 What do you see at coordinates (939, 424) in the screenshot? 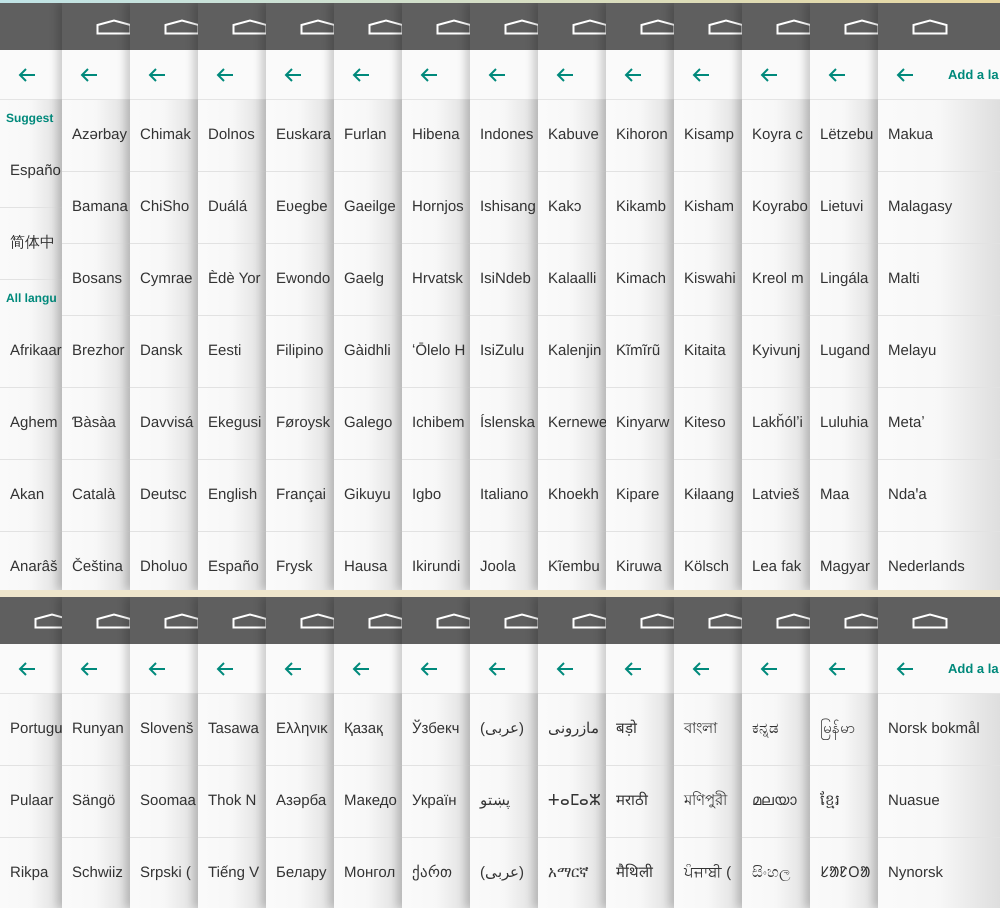
I see `language-item: Metaʼ` at bounding box center [939, 424].